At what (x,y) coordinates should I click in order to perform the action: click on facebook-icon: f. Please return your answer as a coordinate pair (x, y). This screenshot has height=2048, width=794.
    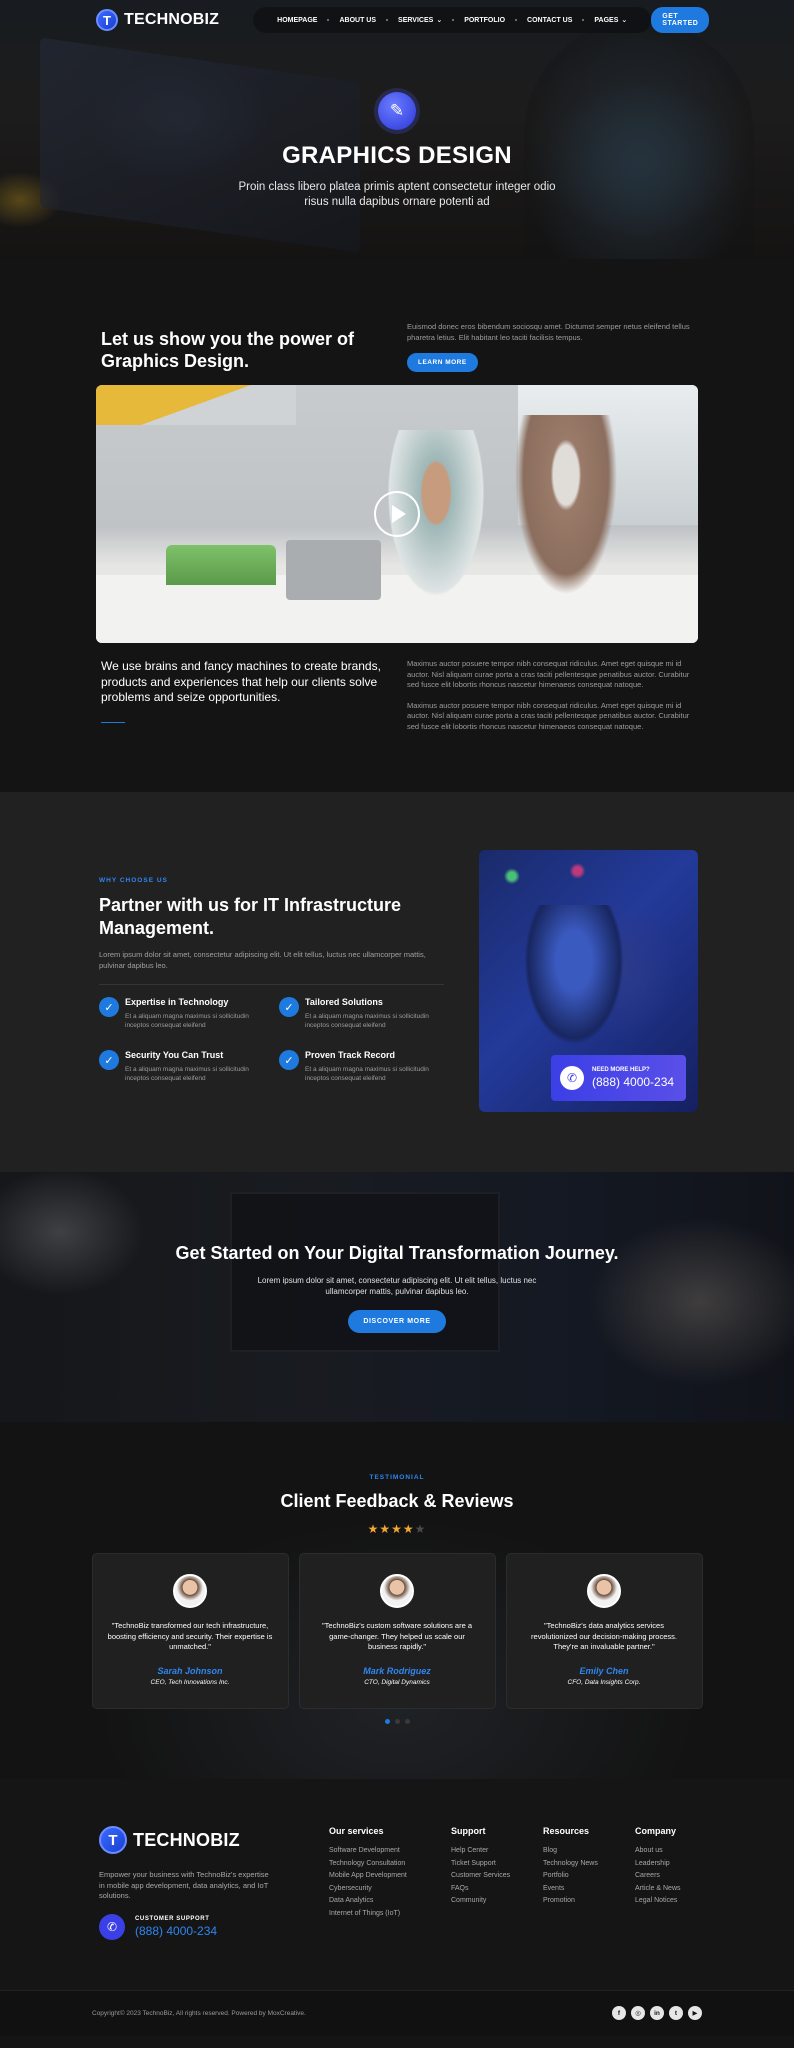
    Looking at the image, I should click on (619, 2013).